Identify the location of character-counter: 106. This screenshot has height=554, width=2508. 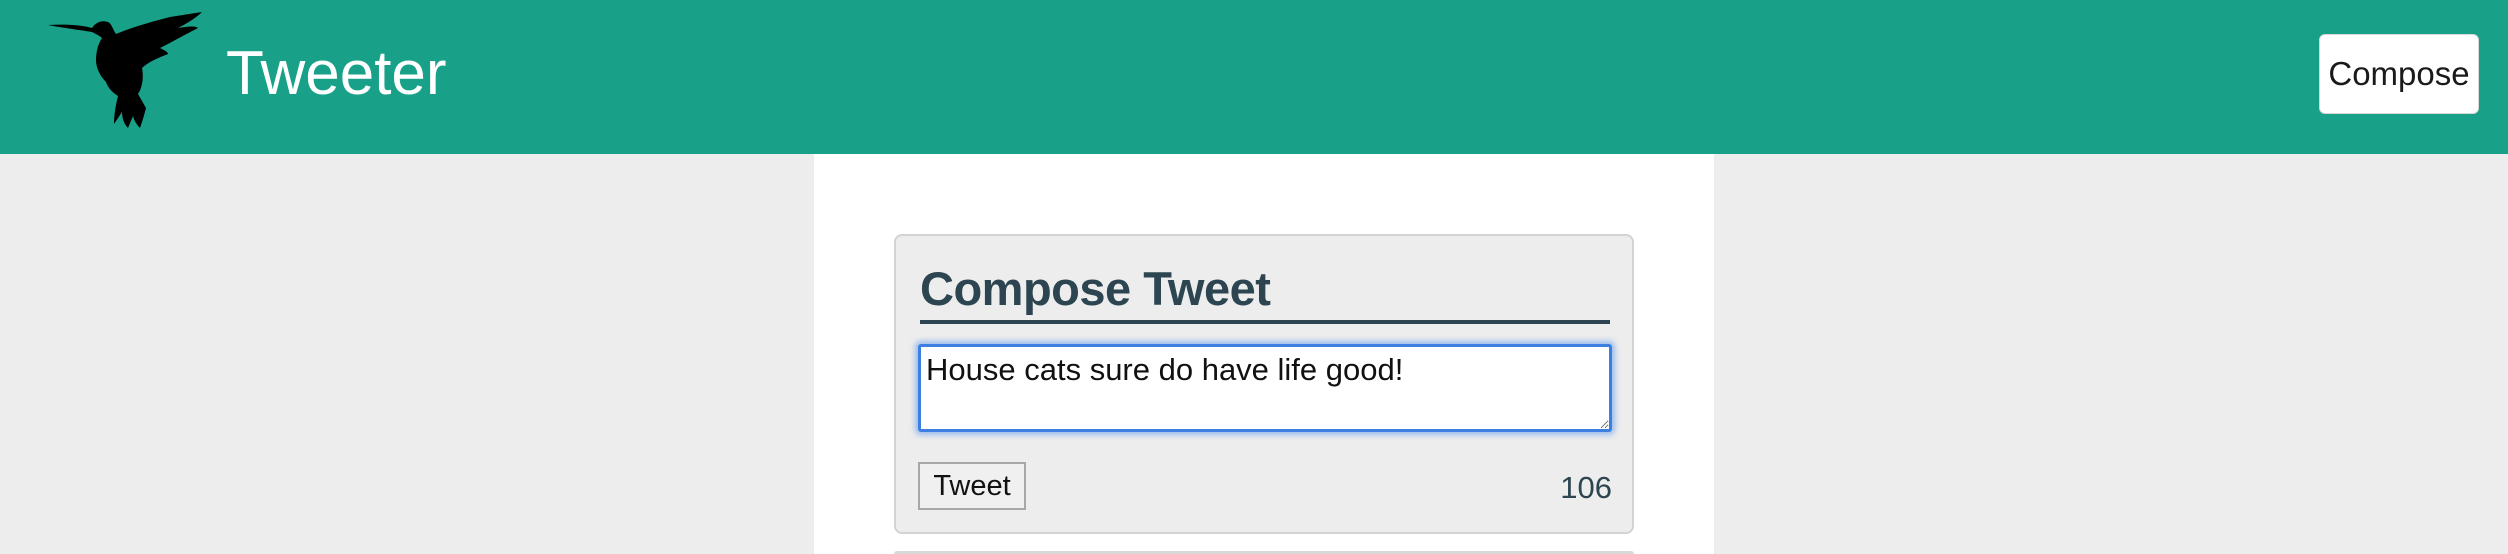
(1586, 487).